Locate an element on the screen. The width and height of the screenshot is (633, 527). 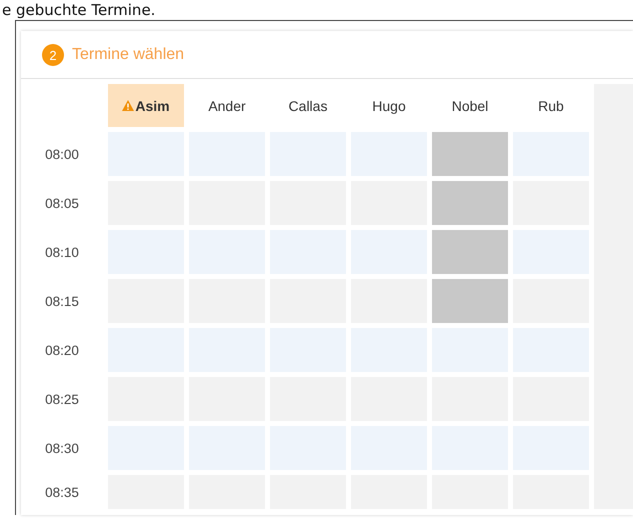
column-header: Nobel is located at coordinates (470, 105).